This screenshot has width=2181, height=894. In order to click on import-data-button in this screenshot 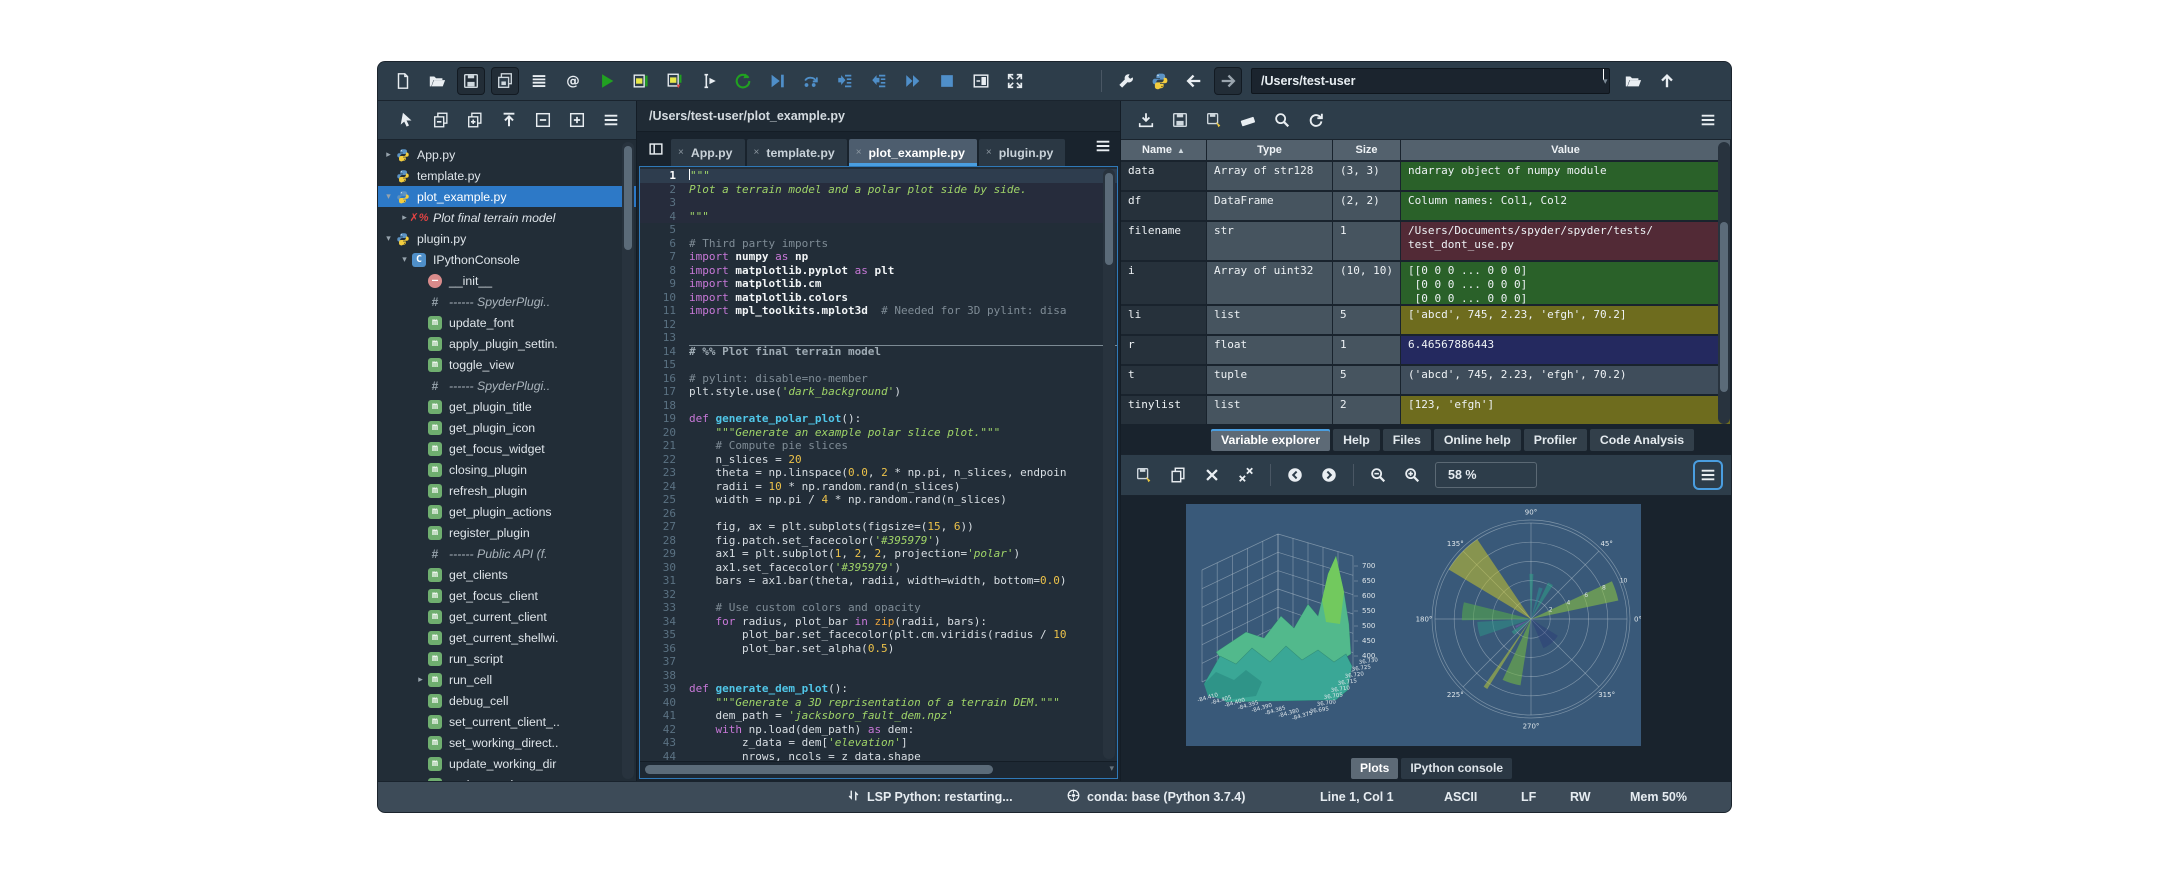, I will do `click(1146, 120)`.